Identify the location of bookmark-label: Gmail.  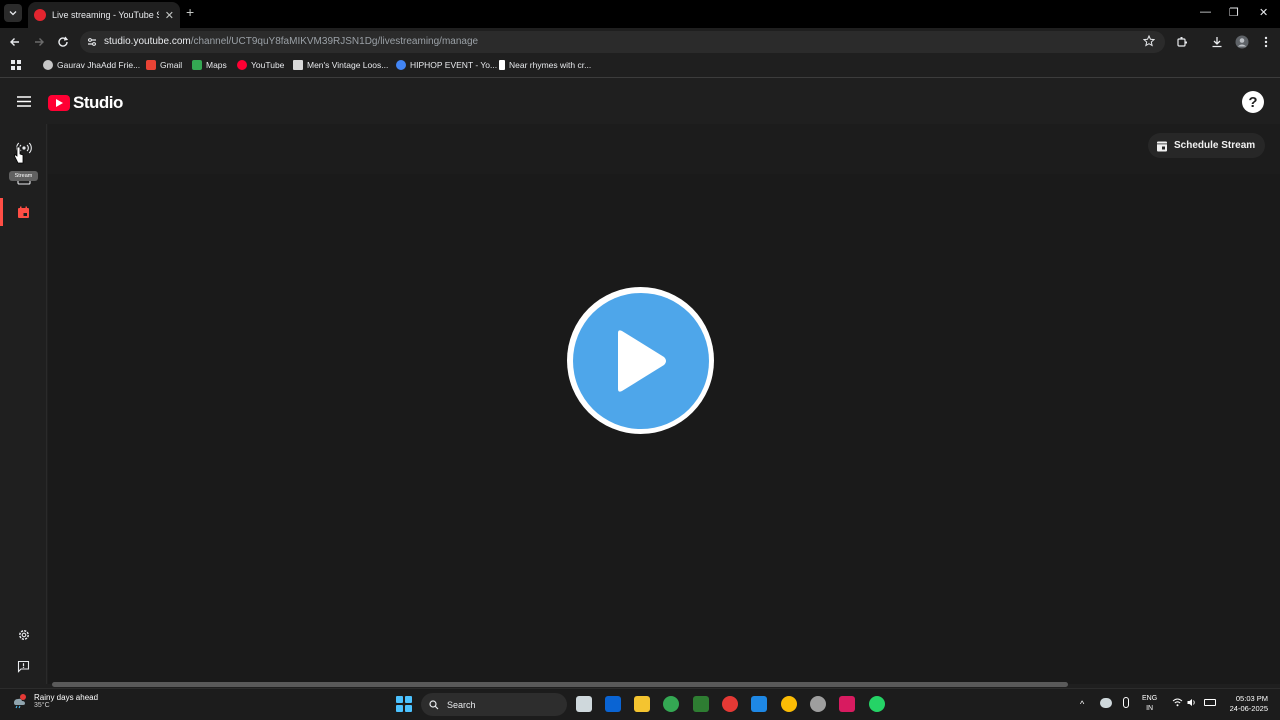
(171, 65).